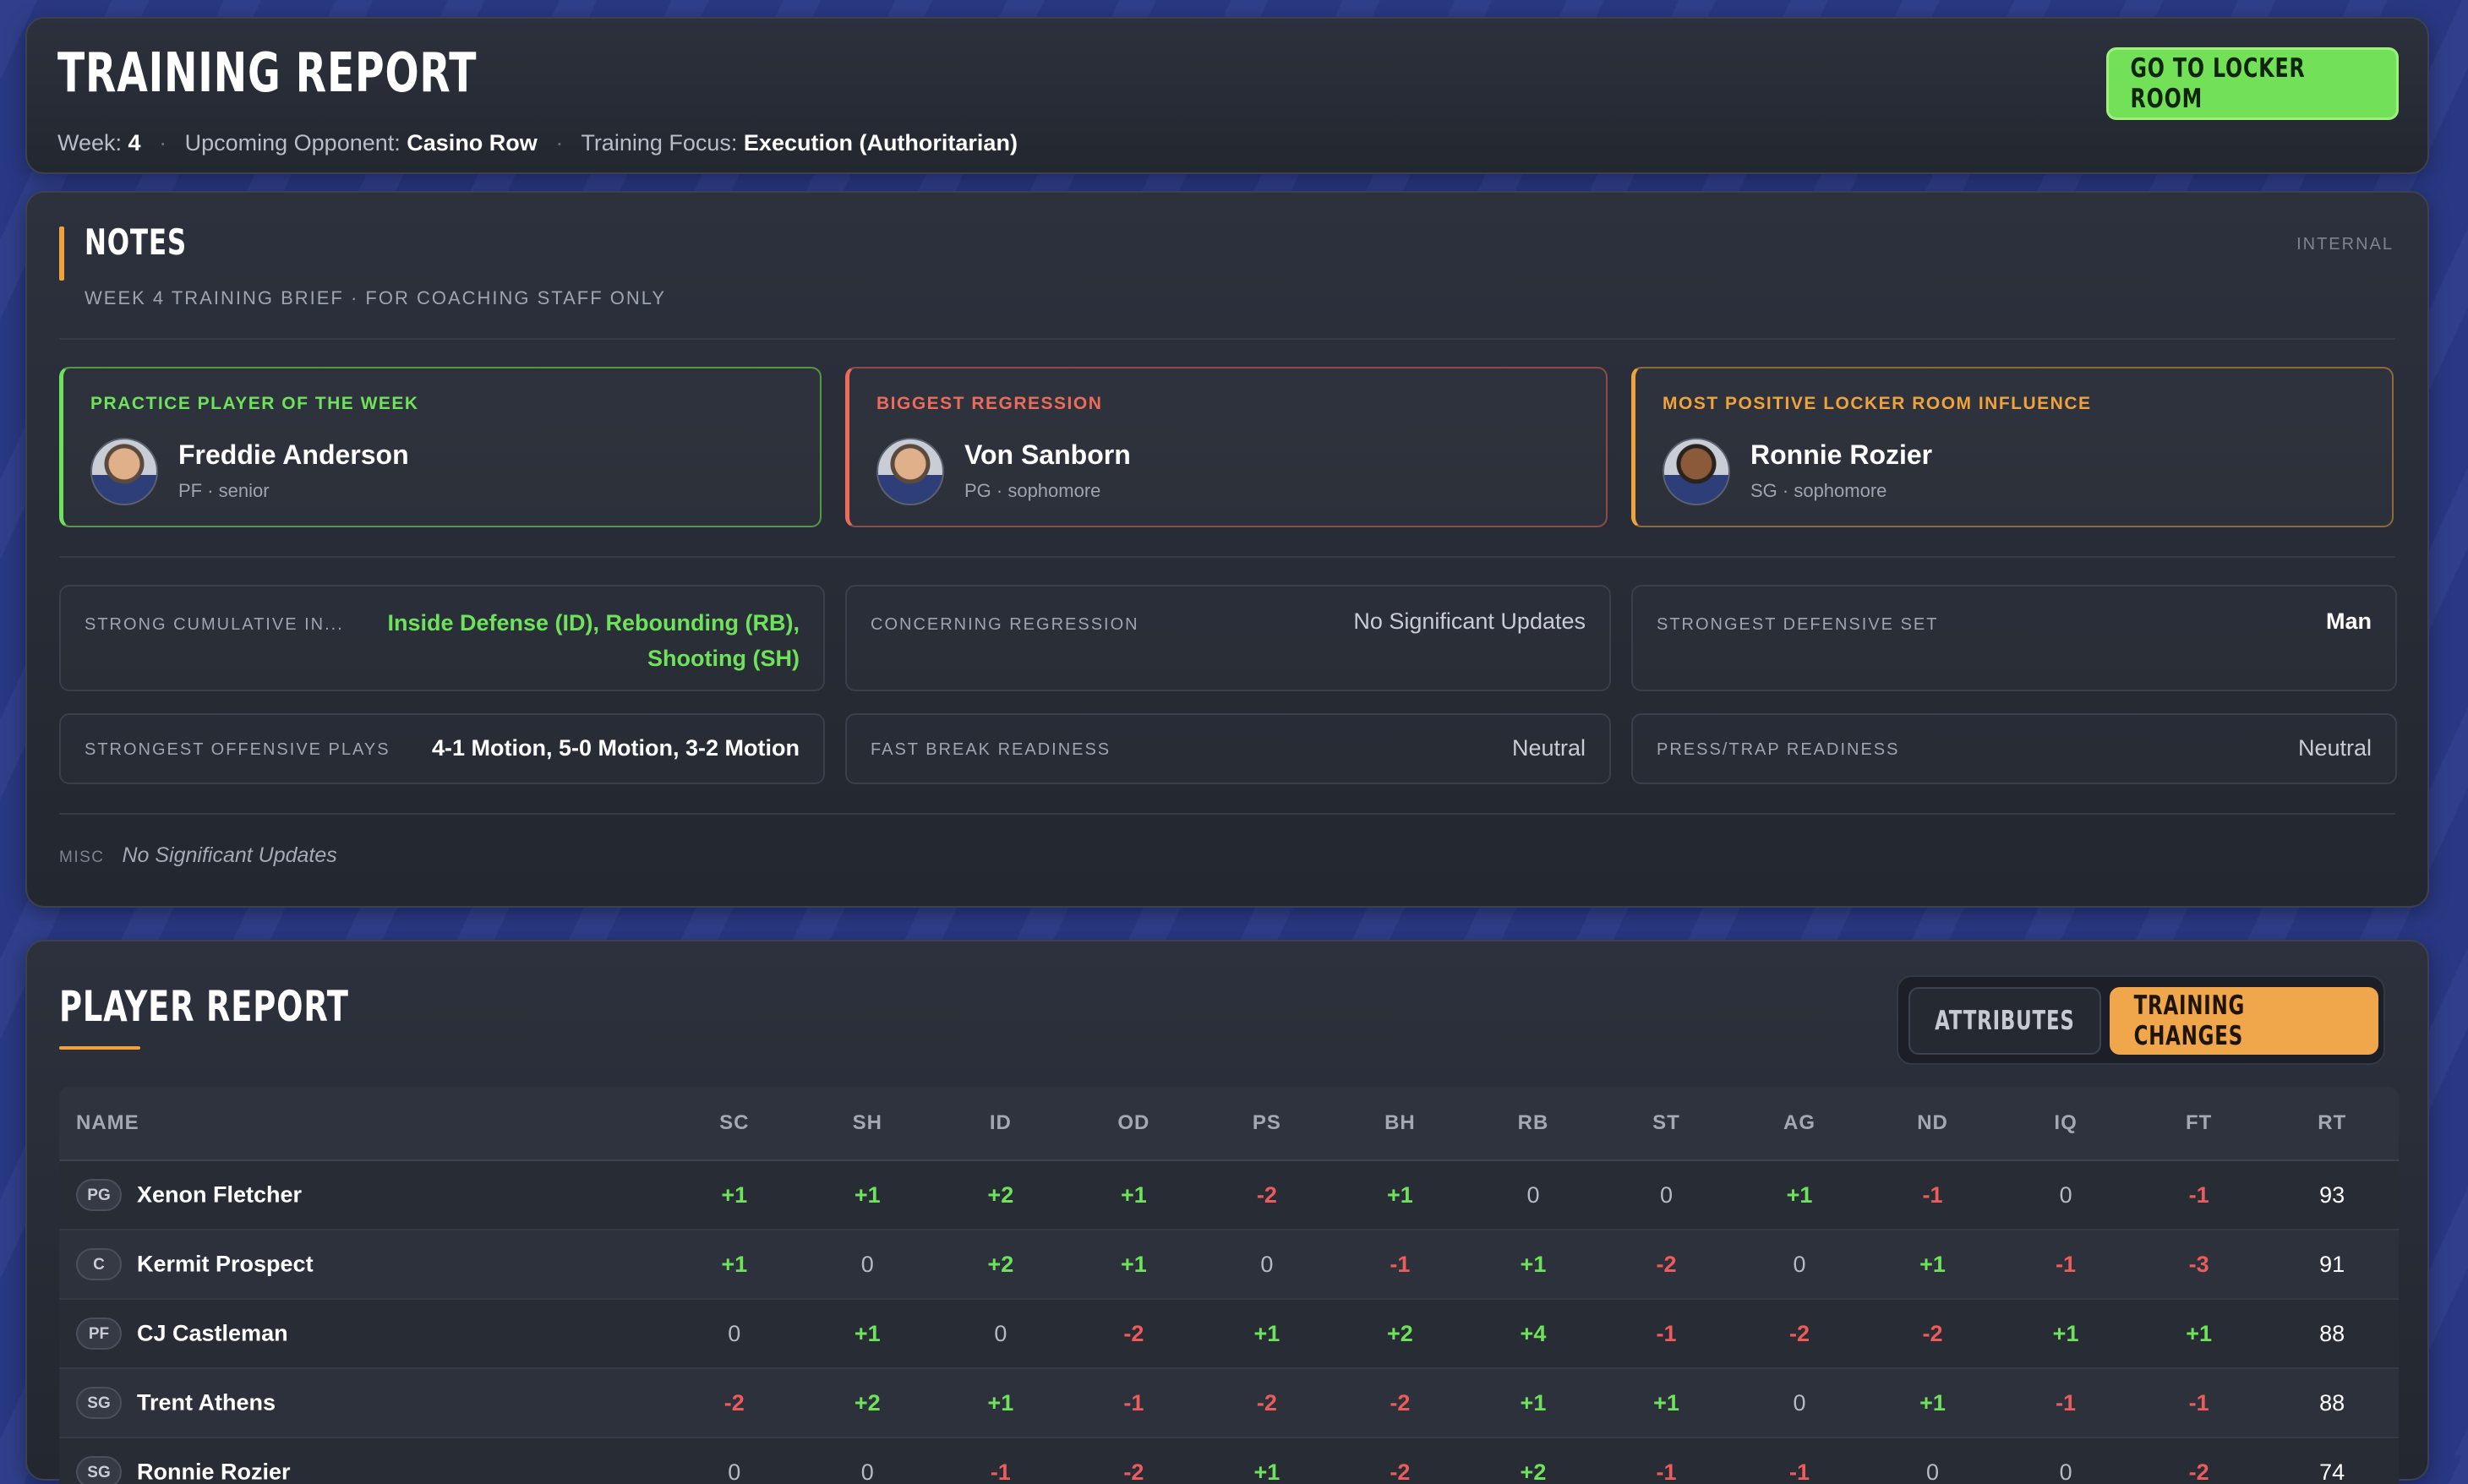  What do you see at coordinates (989, 404) in the screenshot?
I see `award-label: BIGGEST REGRESSION` at bounding box center [989, 404].